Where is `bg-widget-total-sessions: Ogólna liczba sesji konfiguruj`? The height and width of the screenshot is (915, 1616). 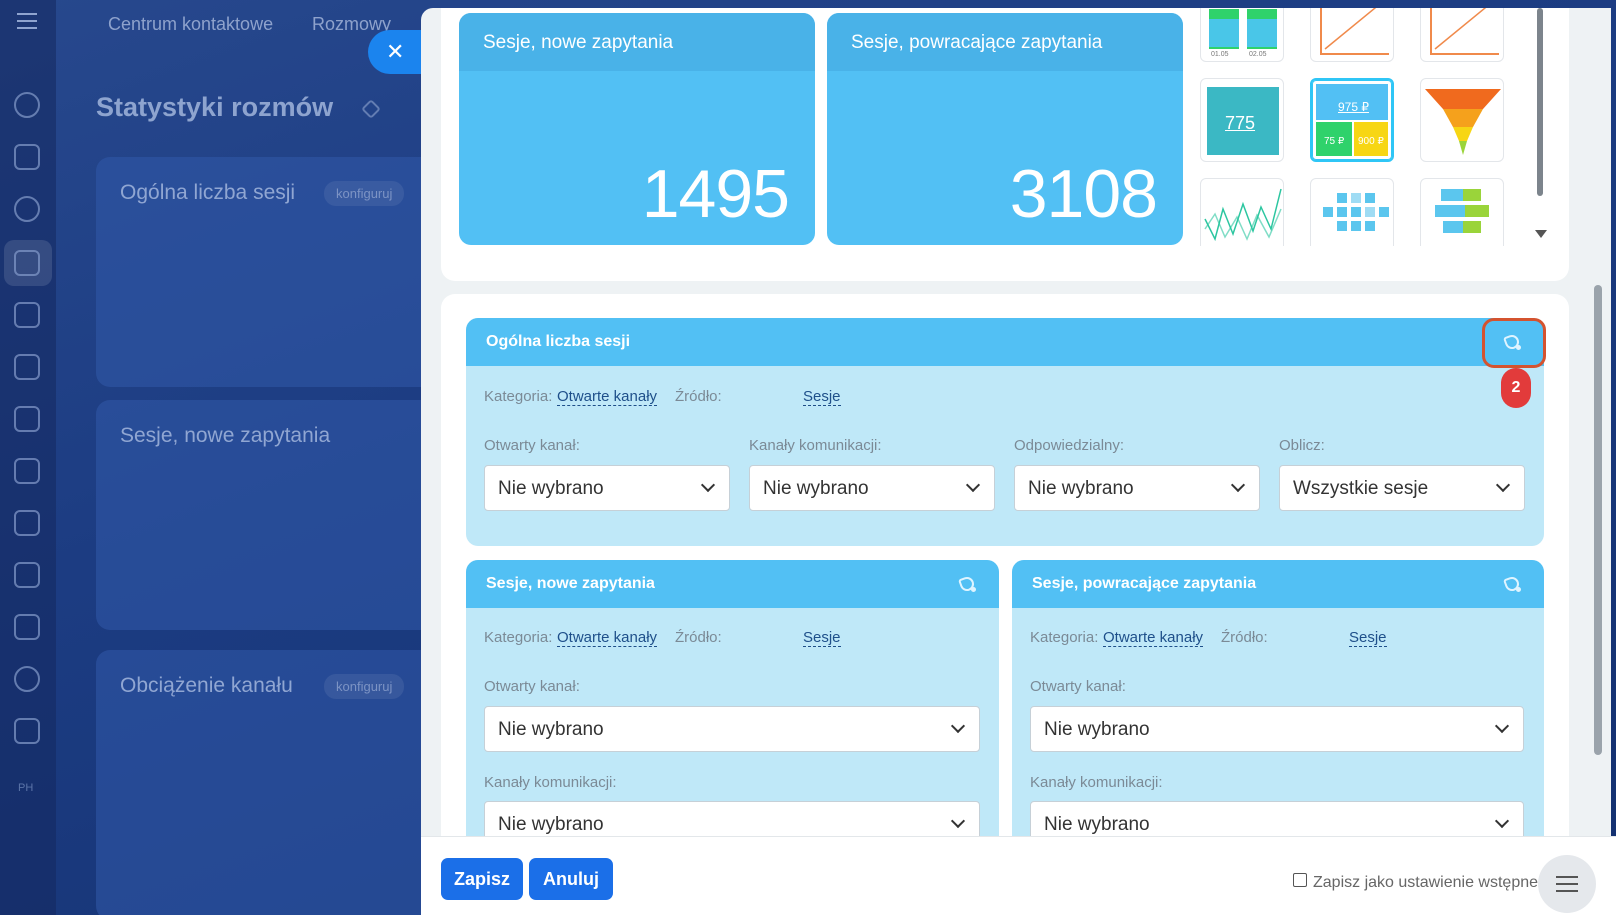 bg-widget-total-sessions: Ogólna liczba sesji konfiguruj is located at coordinates (266, 272).